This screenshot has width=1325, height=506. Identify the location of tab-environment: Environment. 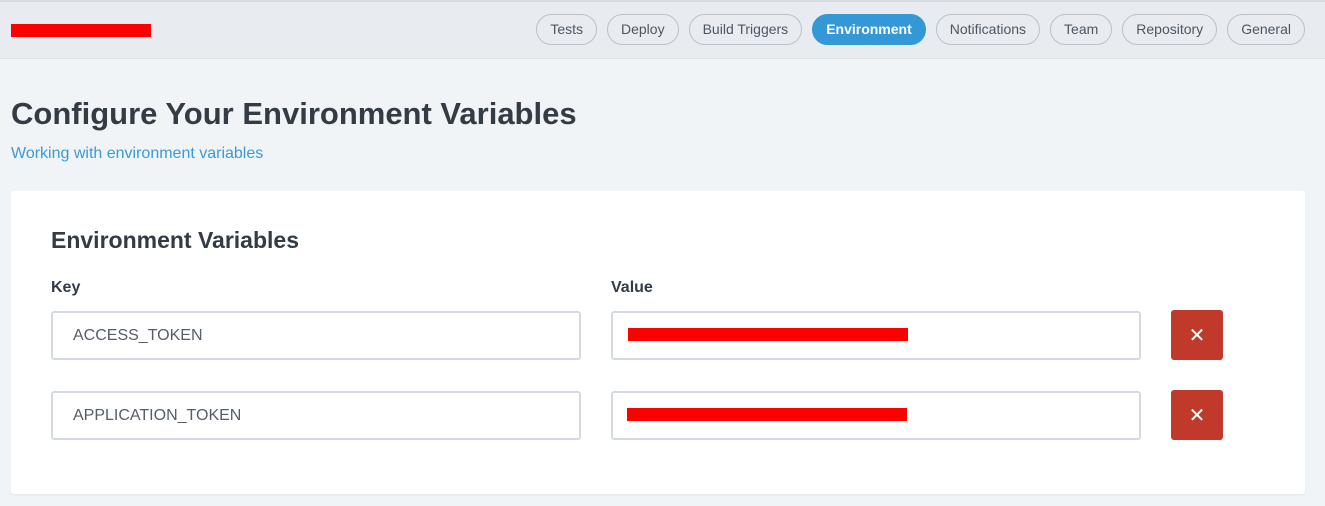
(869, 29).